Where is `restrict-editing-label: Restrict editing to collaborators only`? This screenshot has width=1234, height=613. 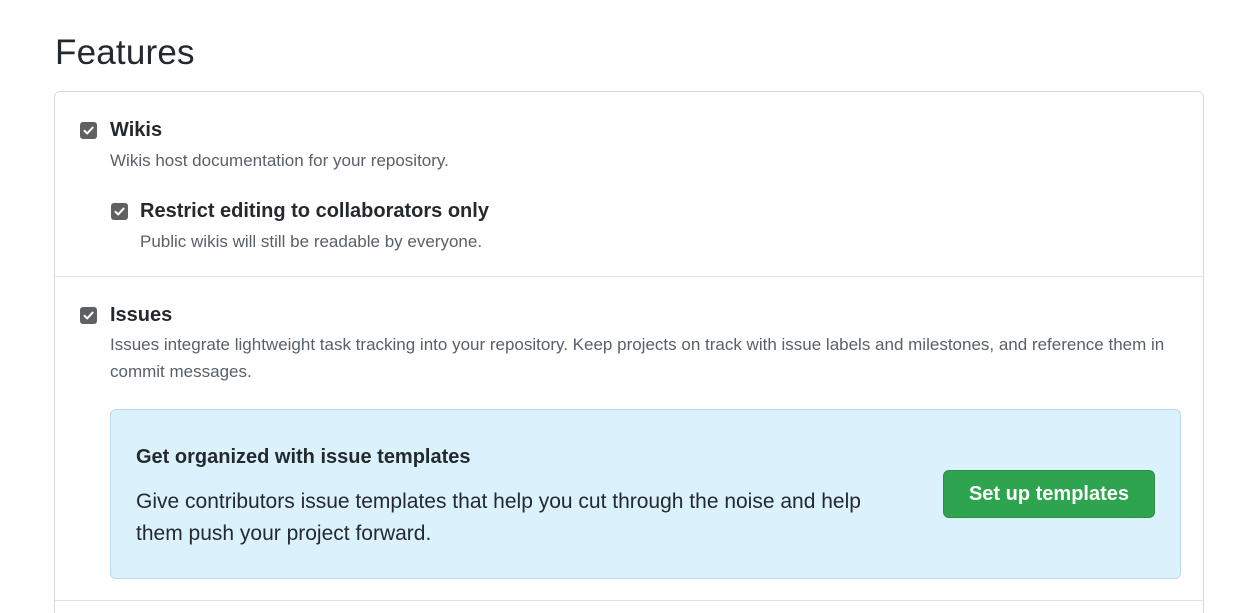
restrict-editing-label: Restrict editing to collaborators only is located at coordinates (314, 211).